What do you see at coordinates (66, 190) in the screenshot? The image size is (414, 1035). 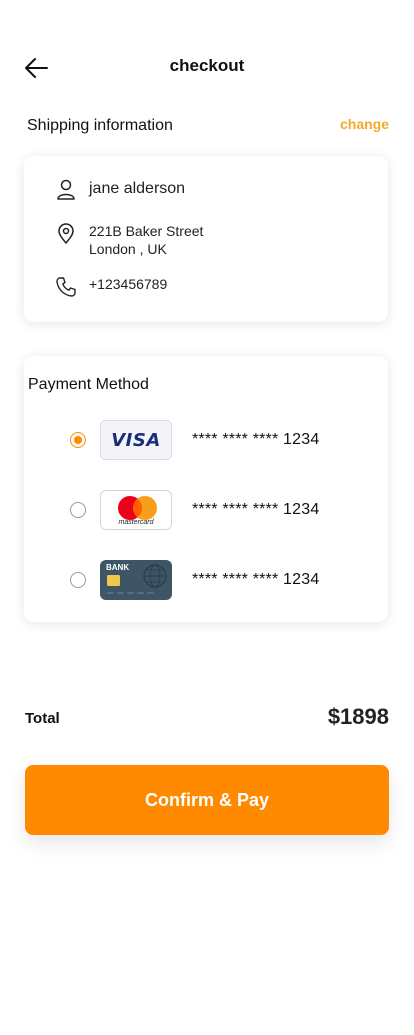 I see `user-icon` at bounding box center [66, 190].